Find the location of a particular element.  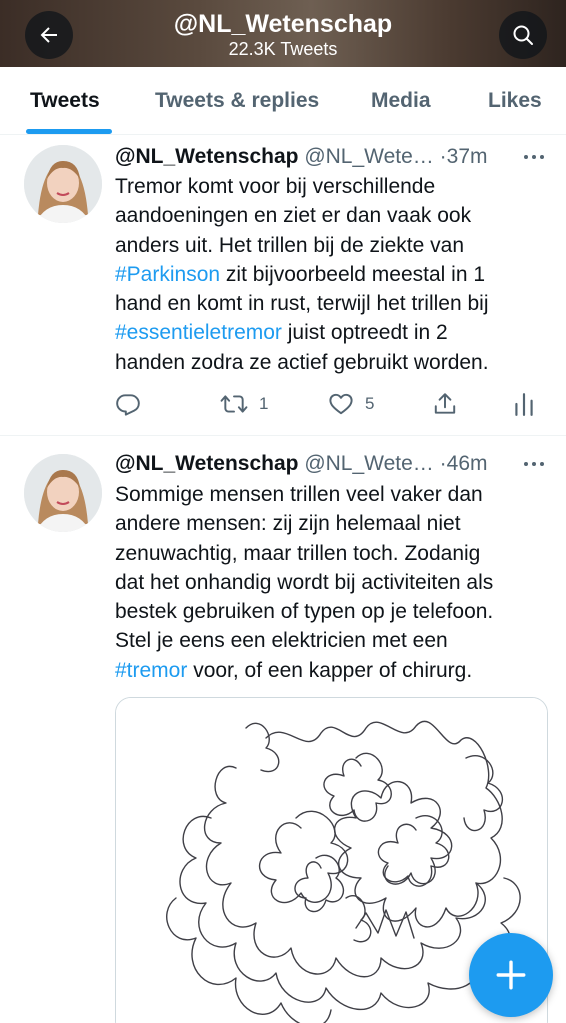

tweet-text-line: #tremor voor, of een kapper of chirurg. is located at coordinates (333, 670).